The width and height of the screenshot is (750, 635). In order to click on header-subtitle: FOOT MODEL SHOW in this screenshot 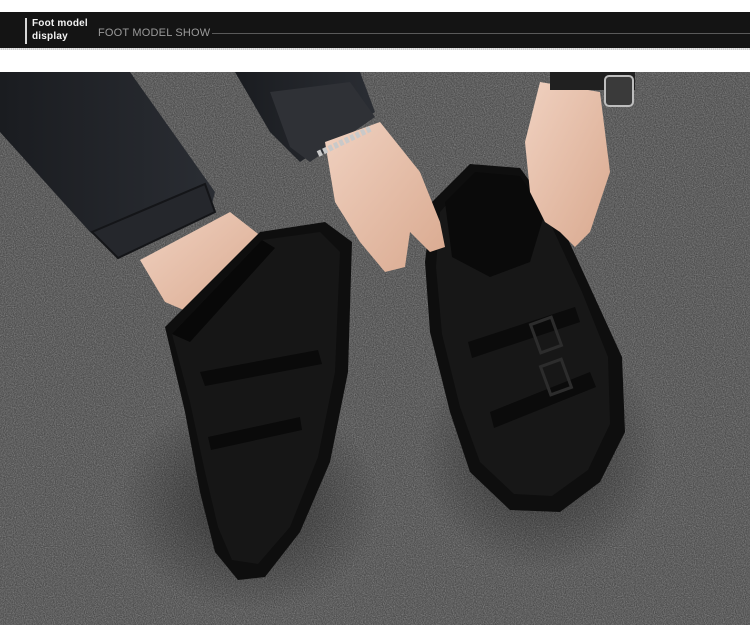, I will do `click(154, 33)`.